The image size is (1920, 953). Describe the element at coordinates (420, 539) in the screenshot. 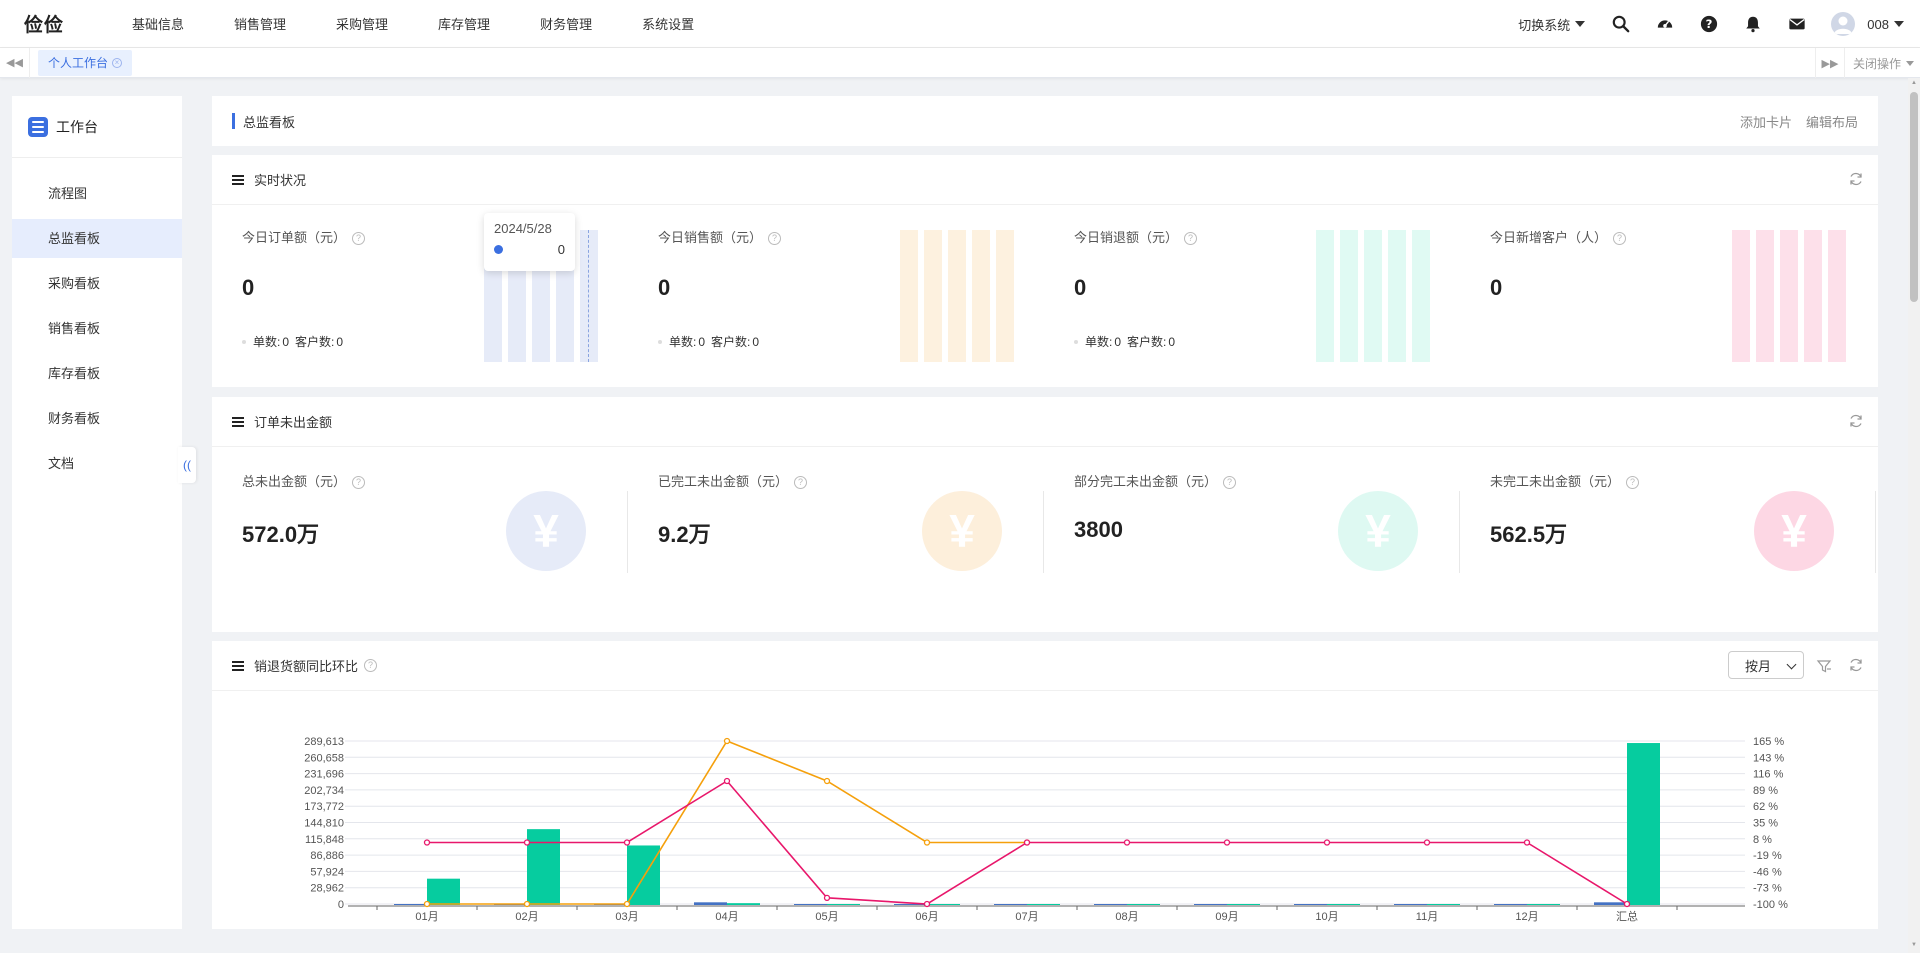

I see `stat-total-unshipped: 总未出金额（元）? 572.0万 ¥` at that location.